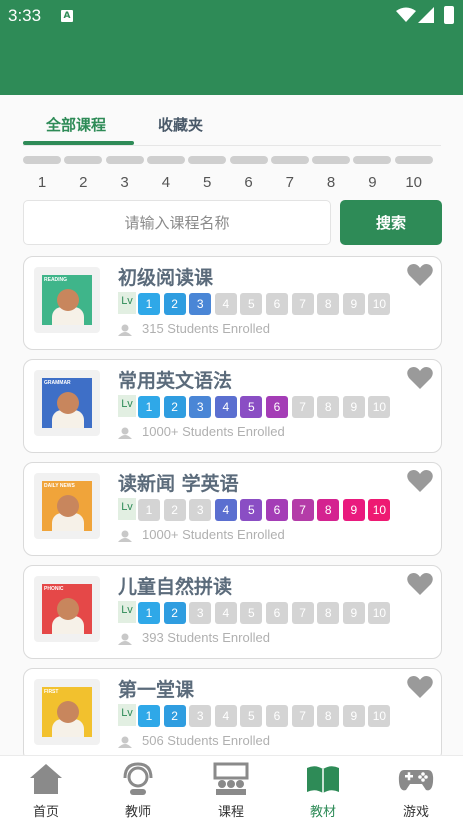 The image size is (463, 824). What do you see at coordinates (416, 780) in the screenshot?
I see `gamepad-icon` at bounding box center [416, 780].